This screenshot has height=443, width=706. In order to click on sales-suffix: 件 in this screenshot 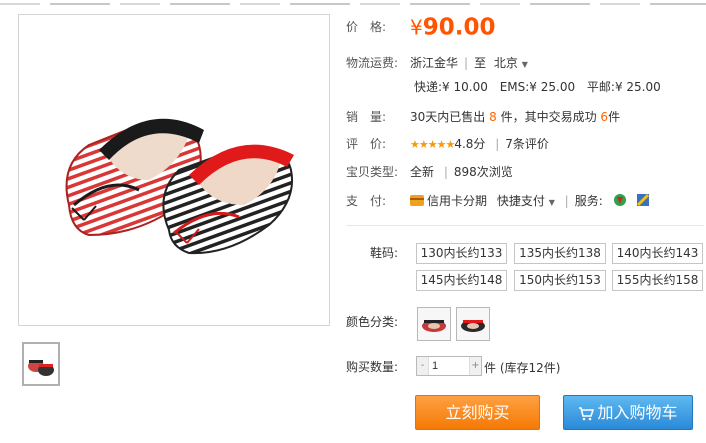, I will do `click(614, 117)`.